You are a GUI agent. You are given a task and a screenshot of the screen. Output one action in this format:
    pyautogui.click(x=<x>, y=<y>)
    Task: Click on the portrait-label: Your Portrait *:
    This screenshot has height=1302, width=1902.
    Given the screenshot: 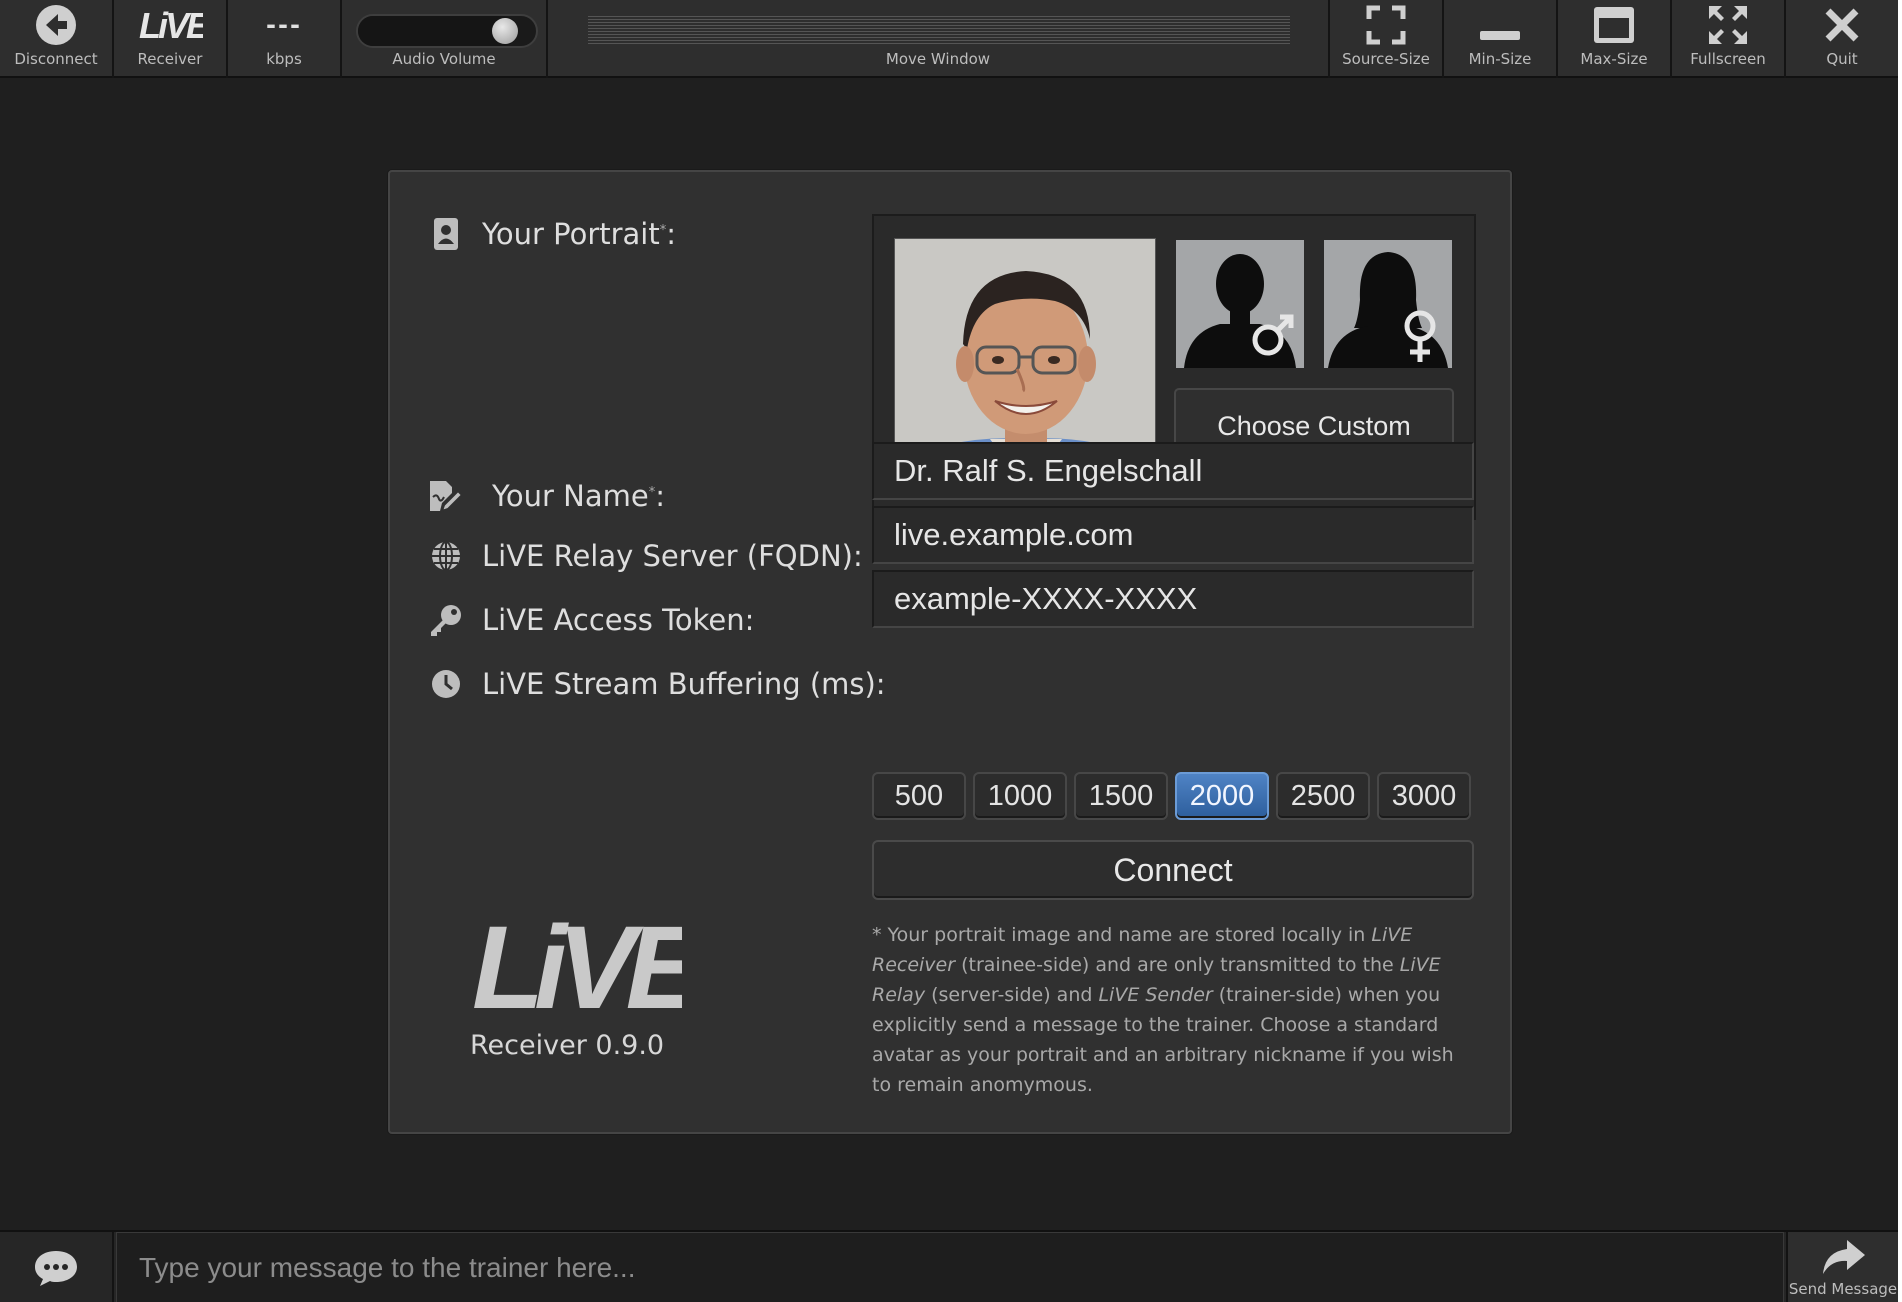 What is the action you would take?
    pyautogui.click(x=552, y=234)
    